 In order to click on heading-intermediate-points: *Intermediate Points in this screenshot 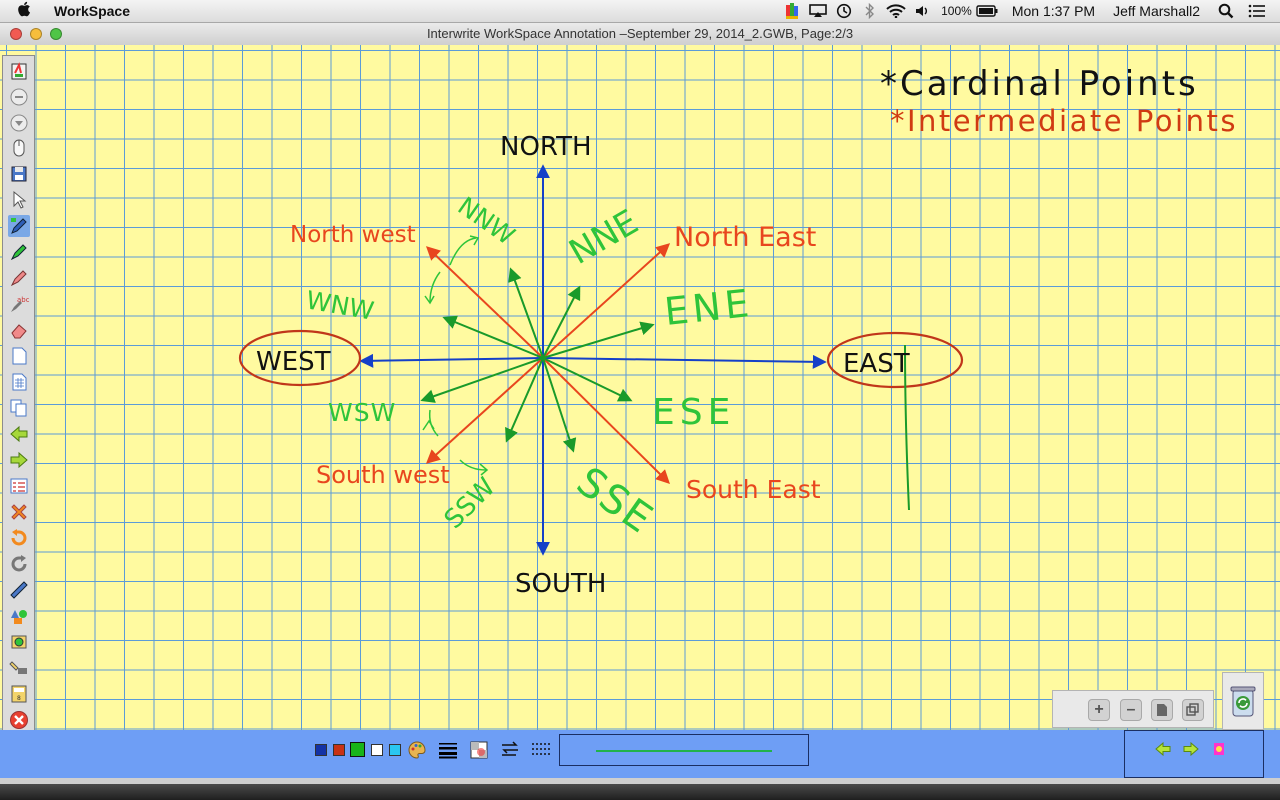, I will do `click(1064, 121)`.